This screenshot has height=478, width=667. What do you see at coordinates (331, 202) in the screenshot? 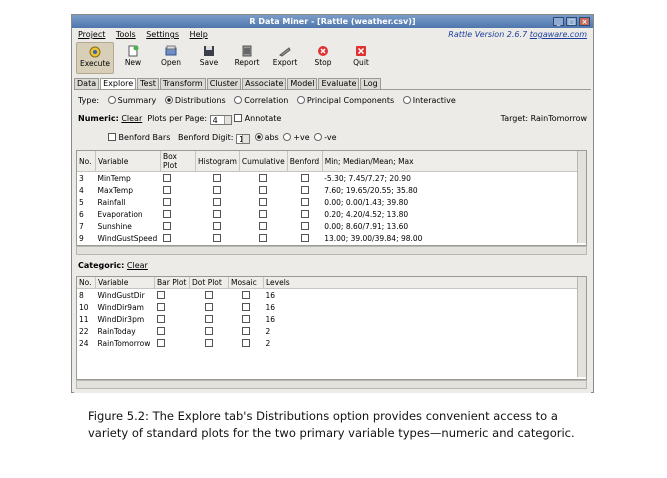
I see `table-row: 5 Rainfall 0.00; 0.00/1.43; 39.80` at bounding box center [331, 202].